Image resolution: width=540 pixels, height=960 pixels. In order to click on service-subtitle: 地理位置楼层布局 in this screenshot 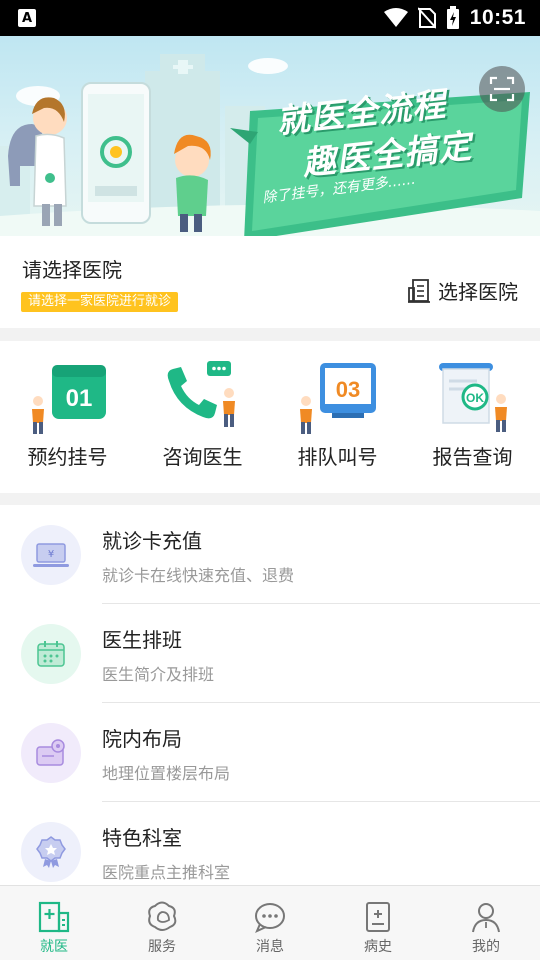, I will do `click(166, 773)`.